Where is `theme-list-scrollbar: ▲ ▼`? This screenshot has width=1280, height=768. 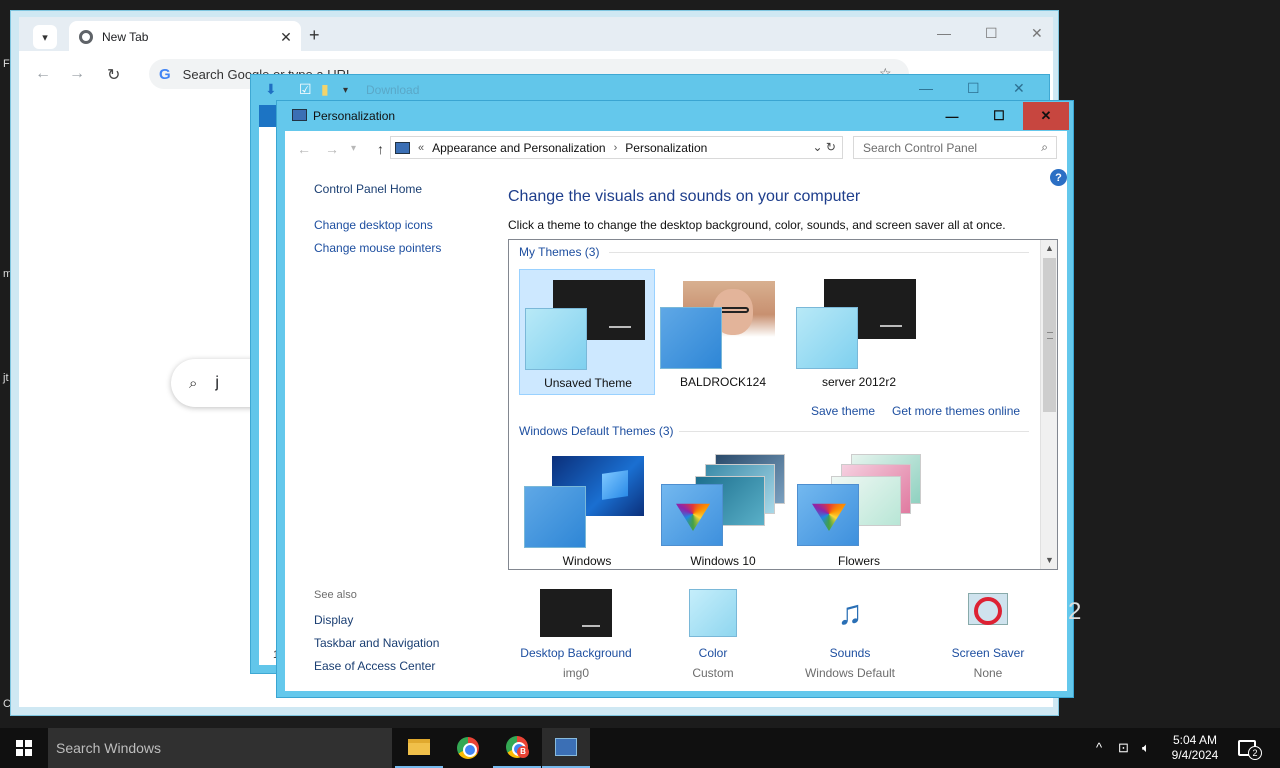
theme-list-scrollbar: ▲ ▼ is located at coordinates (1048, 404).